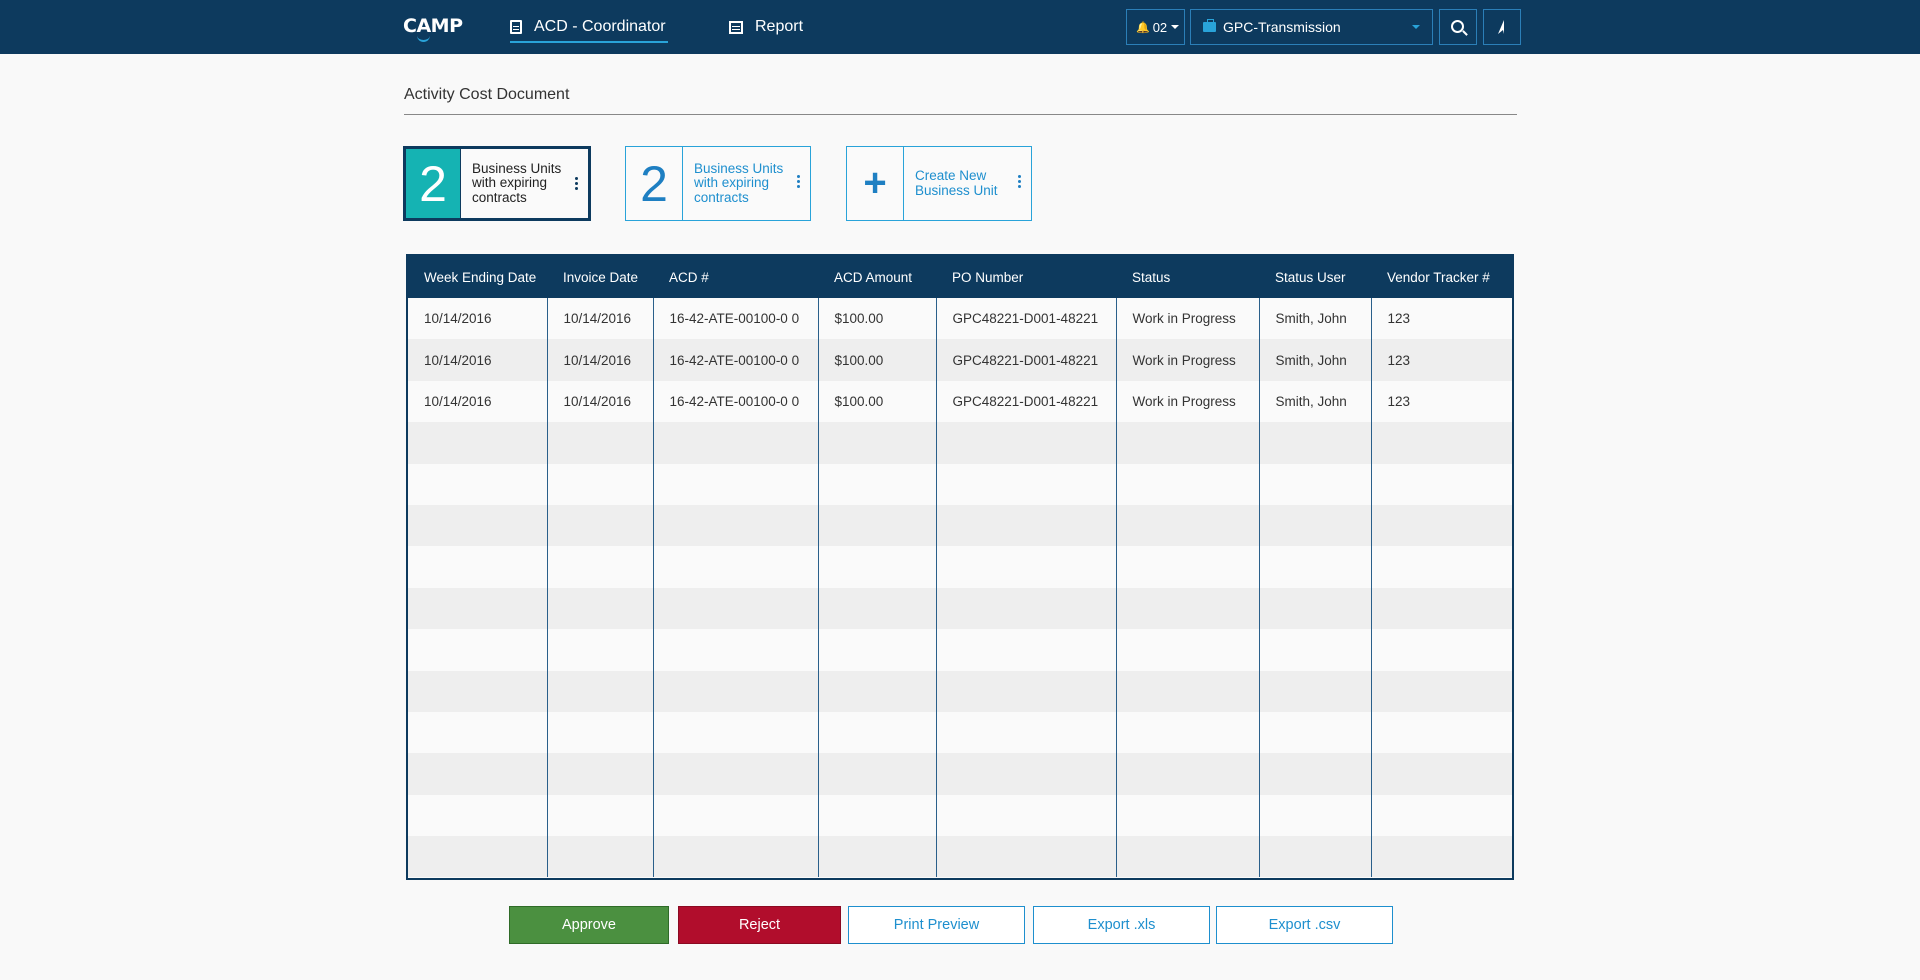  What do you see at coordinates (779, 26) in the screenshot?
I see `tab-label: Report` at bounding box center [779, 26].